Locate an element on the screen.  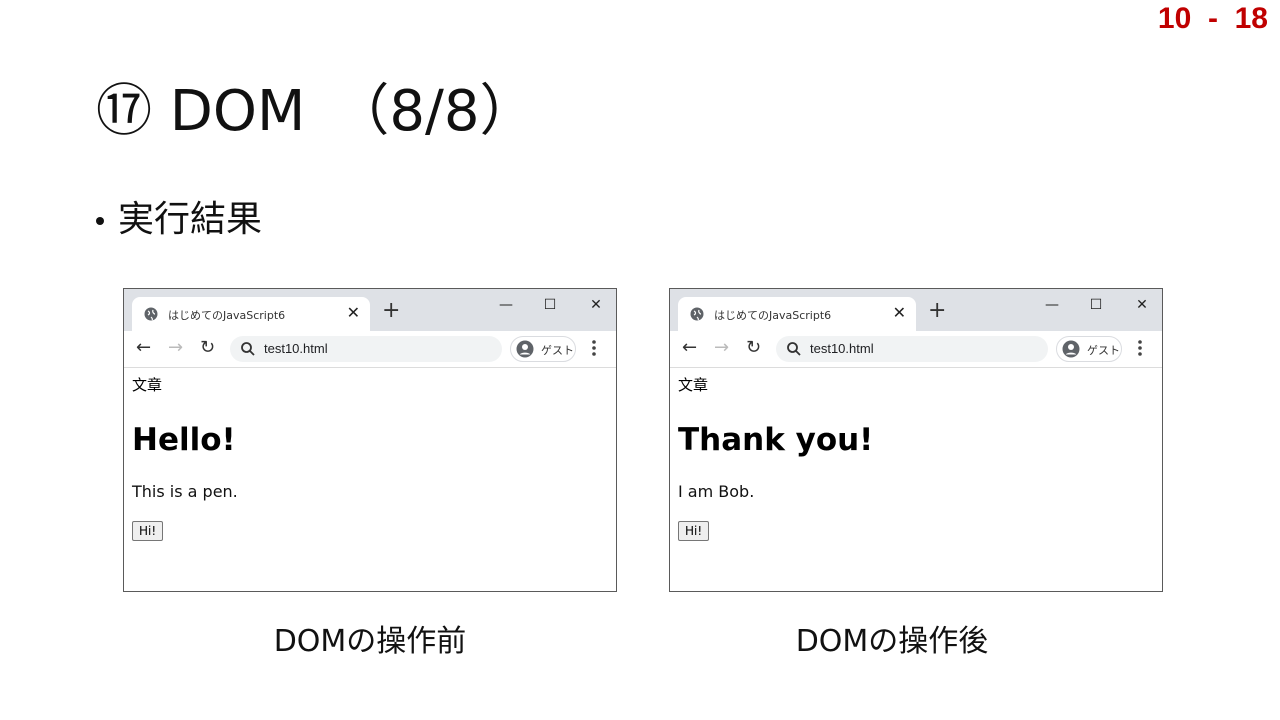
page-number: 10 - 18 is located at coordinates (1212, 18).